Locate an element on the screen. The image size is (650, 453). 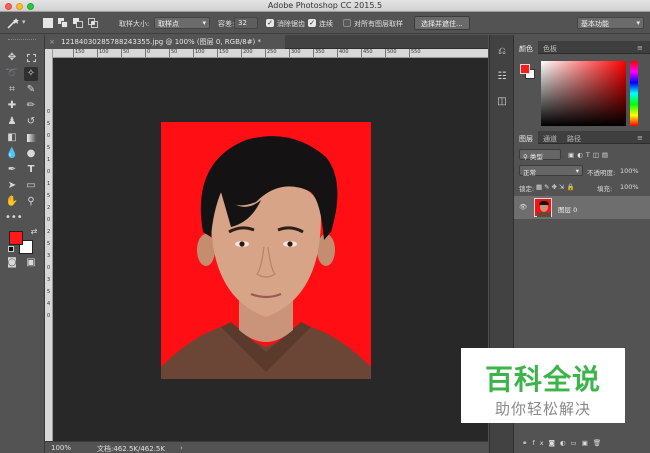
fill-label: 填充: is located at coordinates (605, 189).